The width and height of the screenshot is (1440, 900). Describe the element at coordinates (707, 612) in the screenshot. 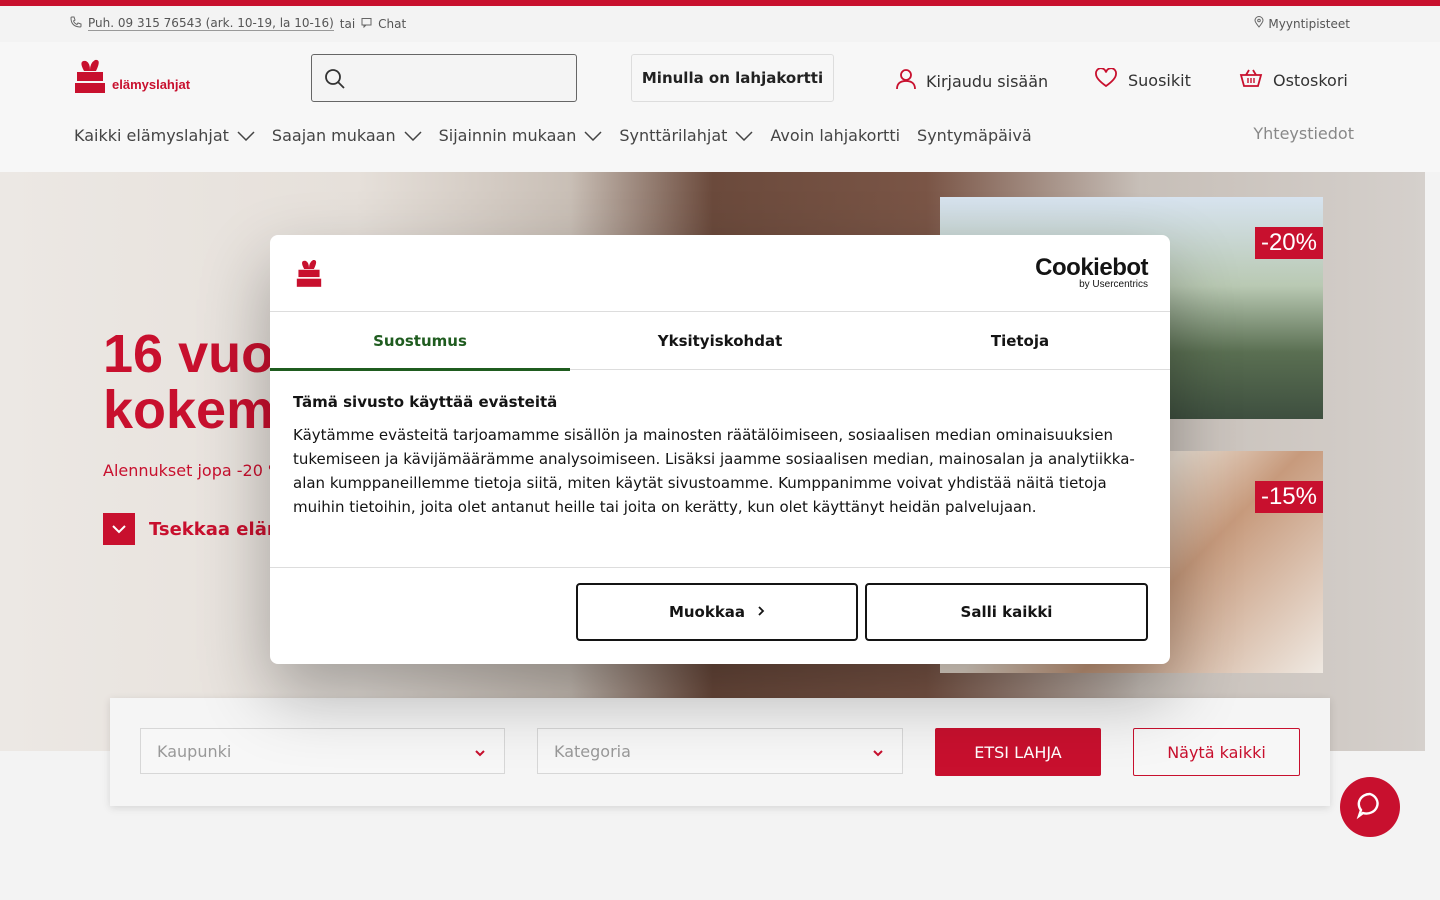

I see `customize-button-label: Muokkaa` at that location.